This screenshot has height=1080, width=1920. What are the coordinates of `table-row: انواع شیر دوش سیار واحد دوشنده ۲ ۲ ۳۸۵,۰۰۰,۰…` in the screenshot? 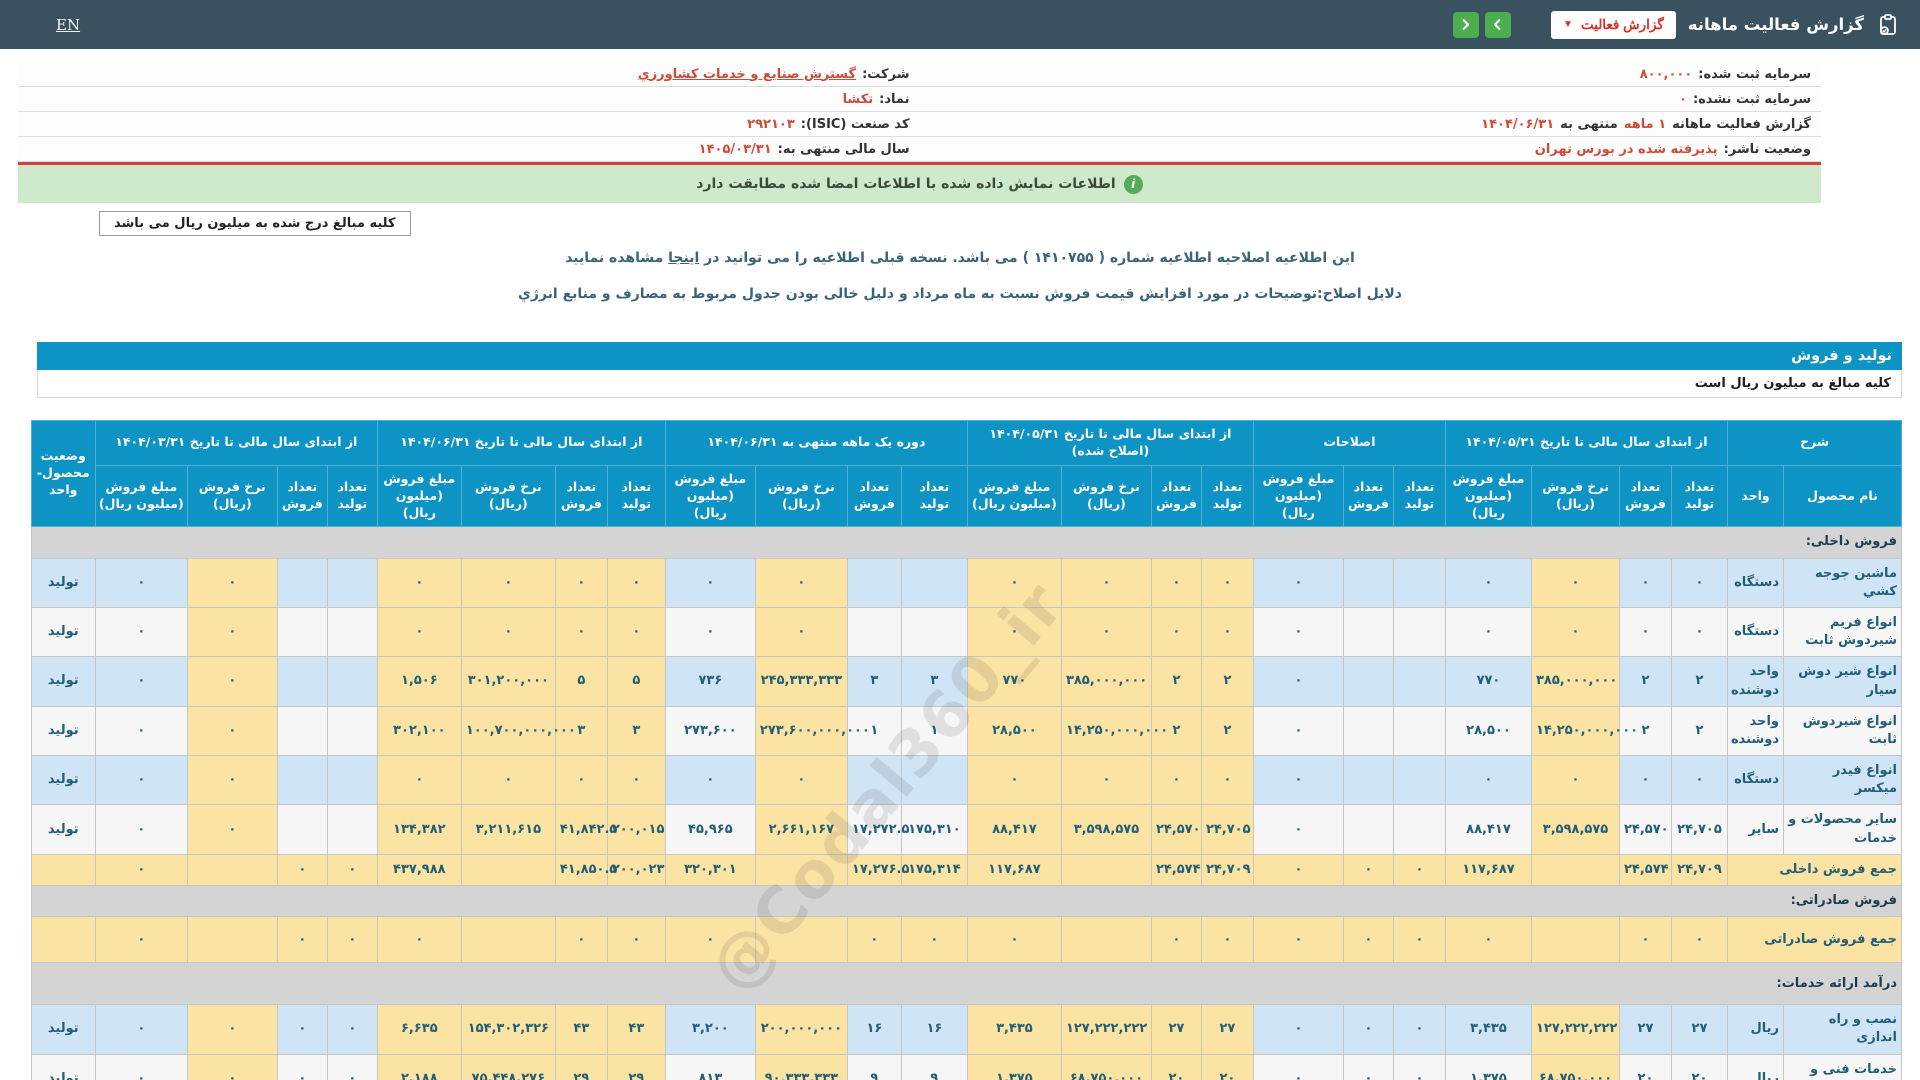 It's located at (966, 681).